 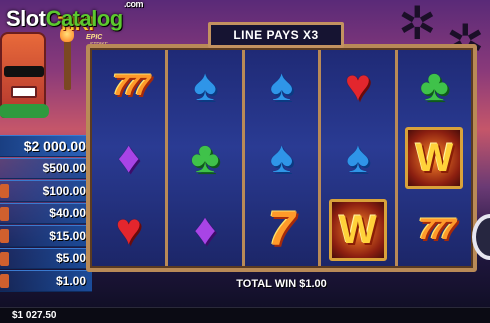 I want to click on reel-1: 777 ♦ ♥, so click(x=130, y=158).